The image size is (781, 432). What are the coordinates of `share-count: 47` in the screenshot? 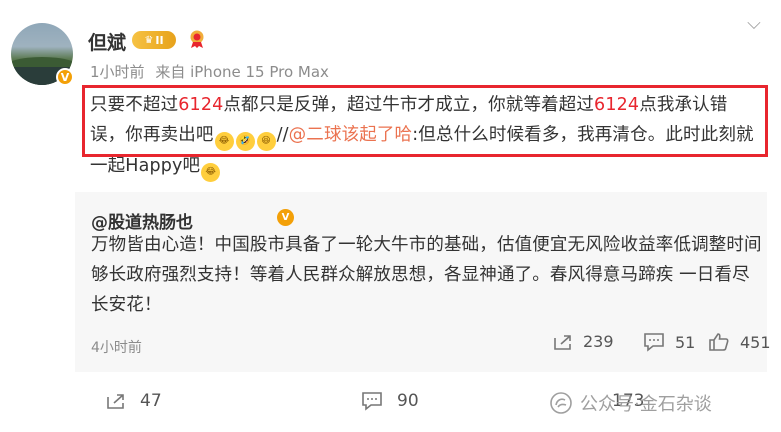 It's located at (151, 401).